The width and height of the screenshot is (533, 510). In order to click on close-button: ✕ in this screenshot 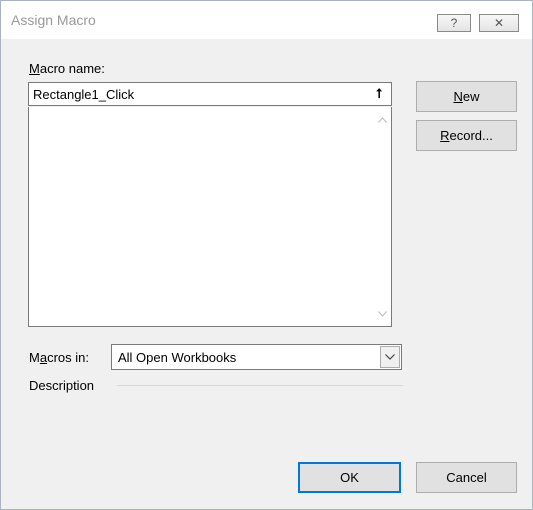, I will do `click(499, 23)`.